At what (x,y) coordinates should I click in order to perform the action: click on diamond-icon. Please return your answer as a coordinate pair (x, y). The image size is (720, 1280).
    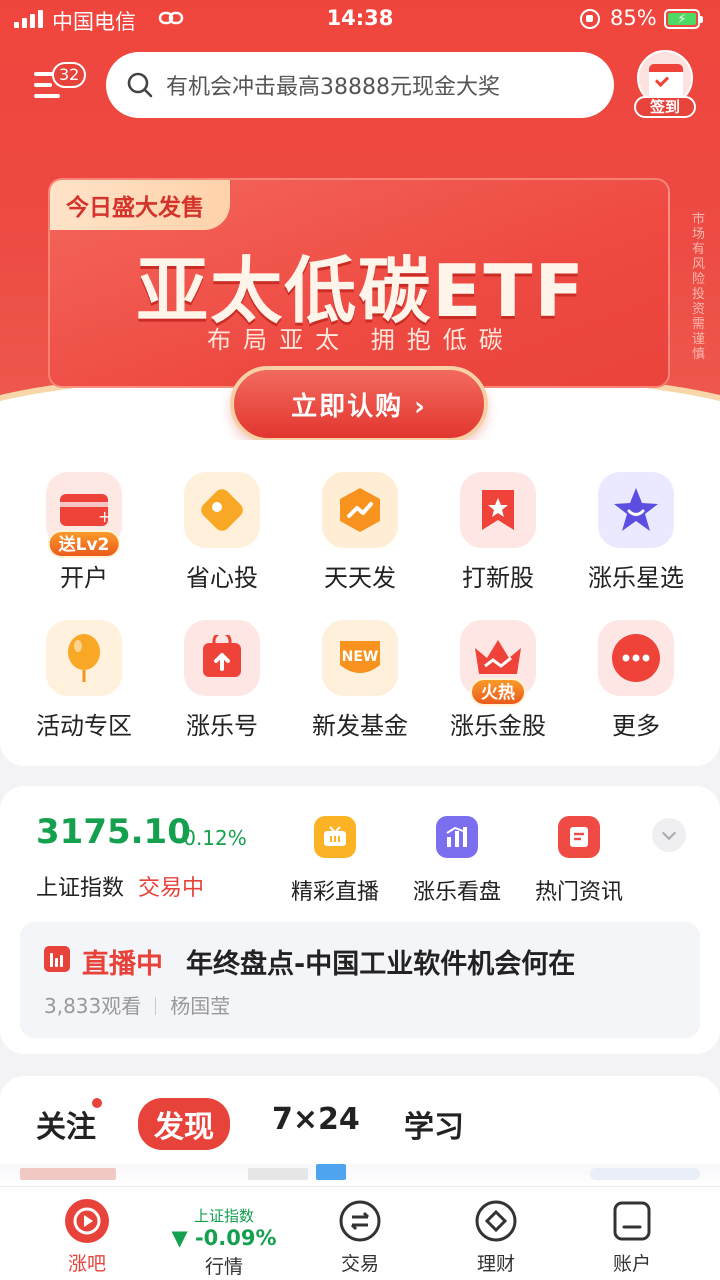
    Looking at the image, I should click on (496, 1221).